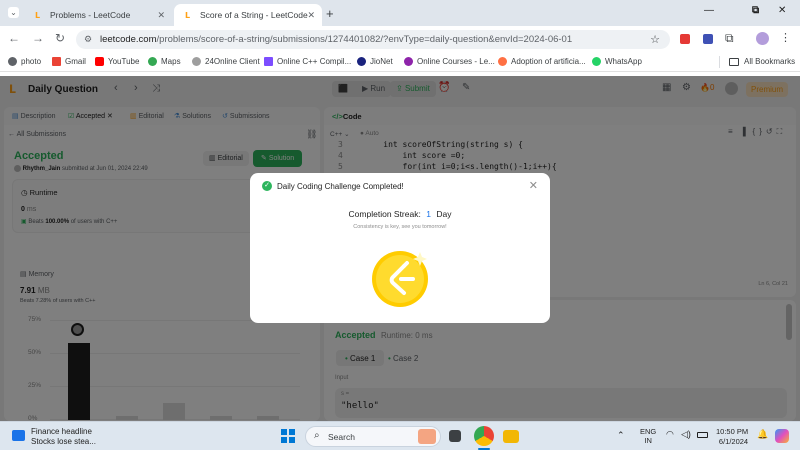 The image size is (800, 450). I want to click on tab-problems: ᒪ Problems - LeetCode ✕, so click(98, 15).